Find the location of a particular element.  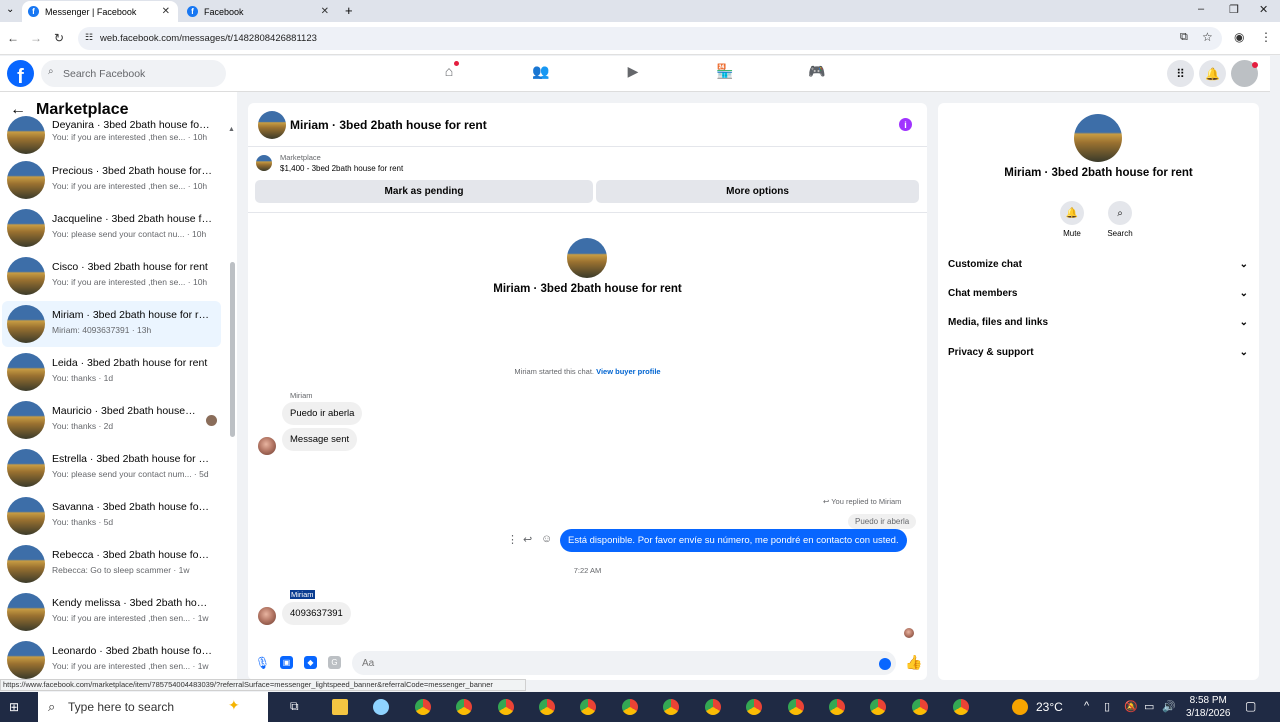

menu-grid-icon: ⠿ is located at coordinates (1180, 73).